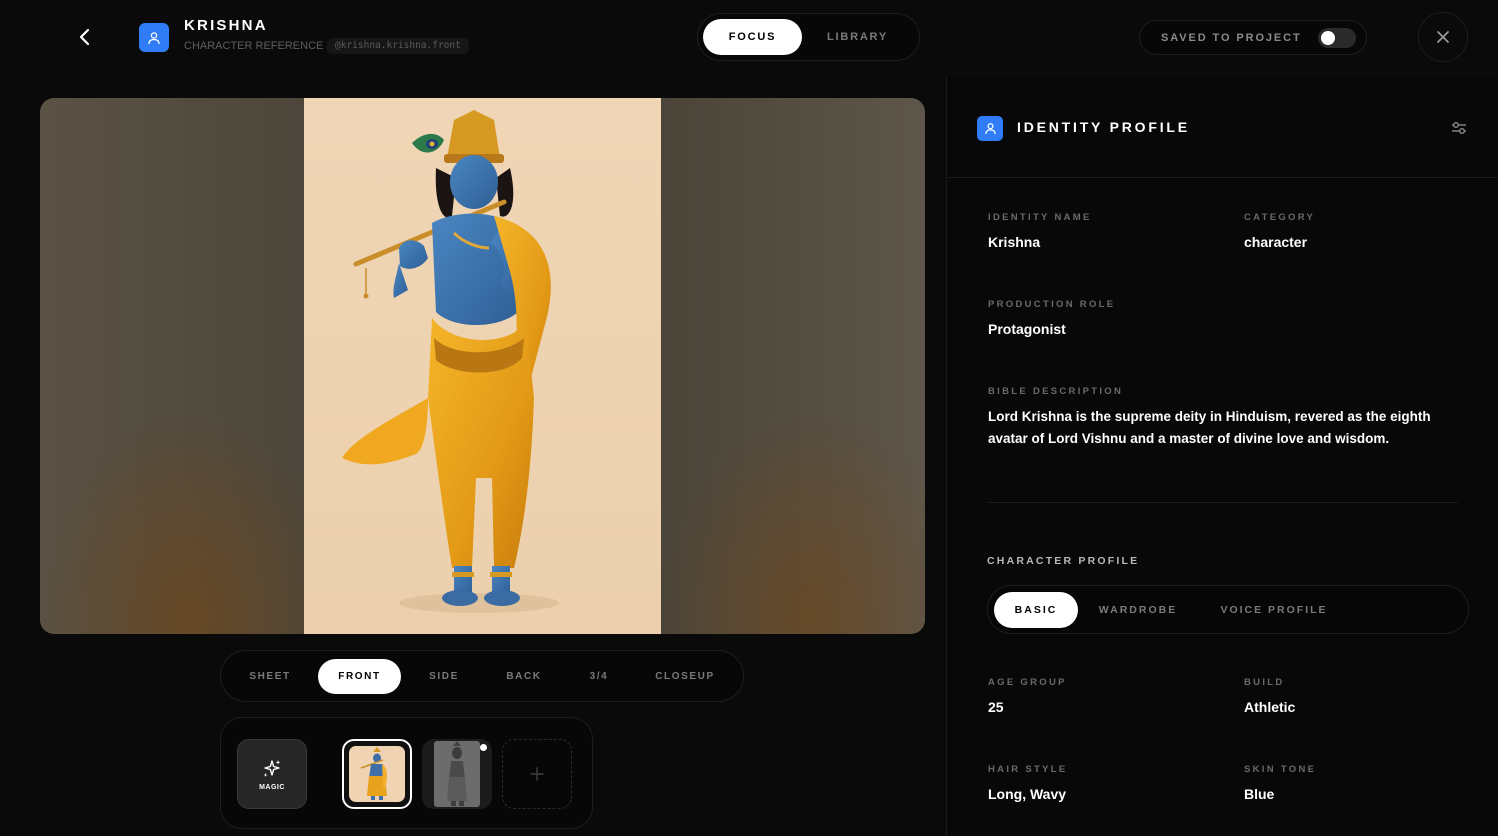  Describe the element at coordinates (1280, 769) in the screenshot. I see `skin-tone-label: SKIN TONE` at that location.